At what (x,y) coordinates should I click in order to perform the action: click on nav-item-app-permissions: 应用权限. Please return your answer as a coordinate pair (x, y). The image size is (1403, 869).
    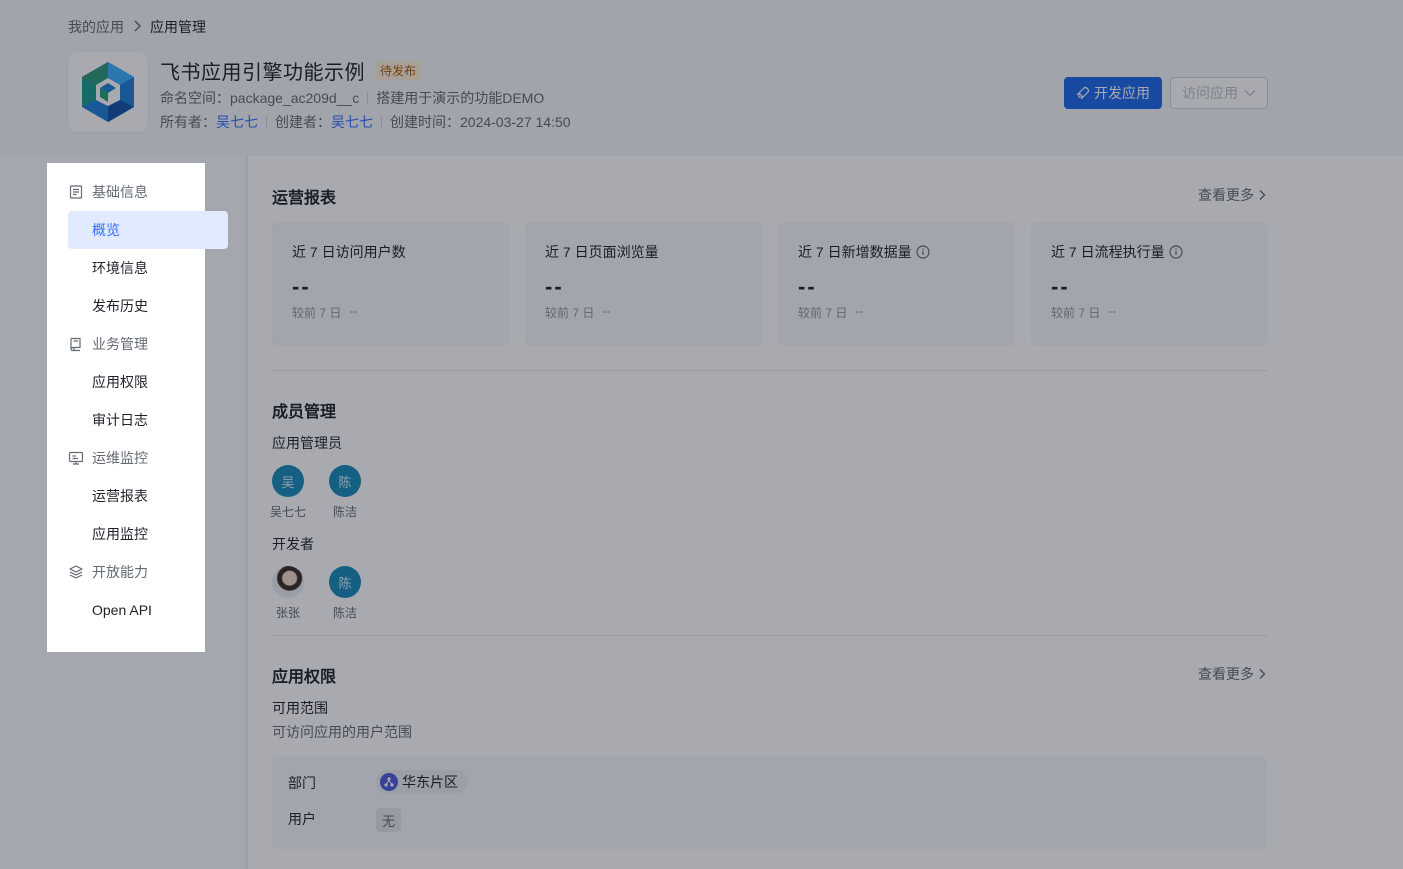
    Looking at the image, I should click on (126, 382).